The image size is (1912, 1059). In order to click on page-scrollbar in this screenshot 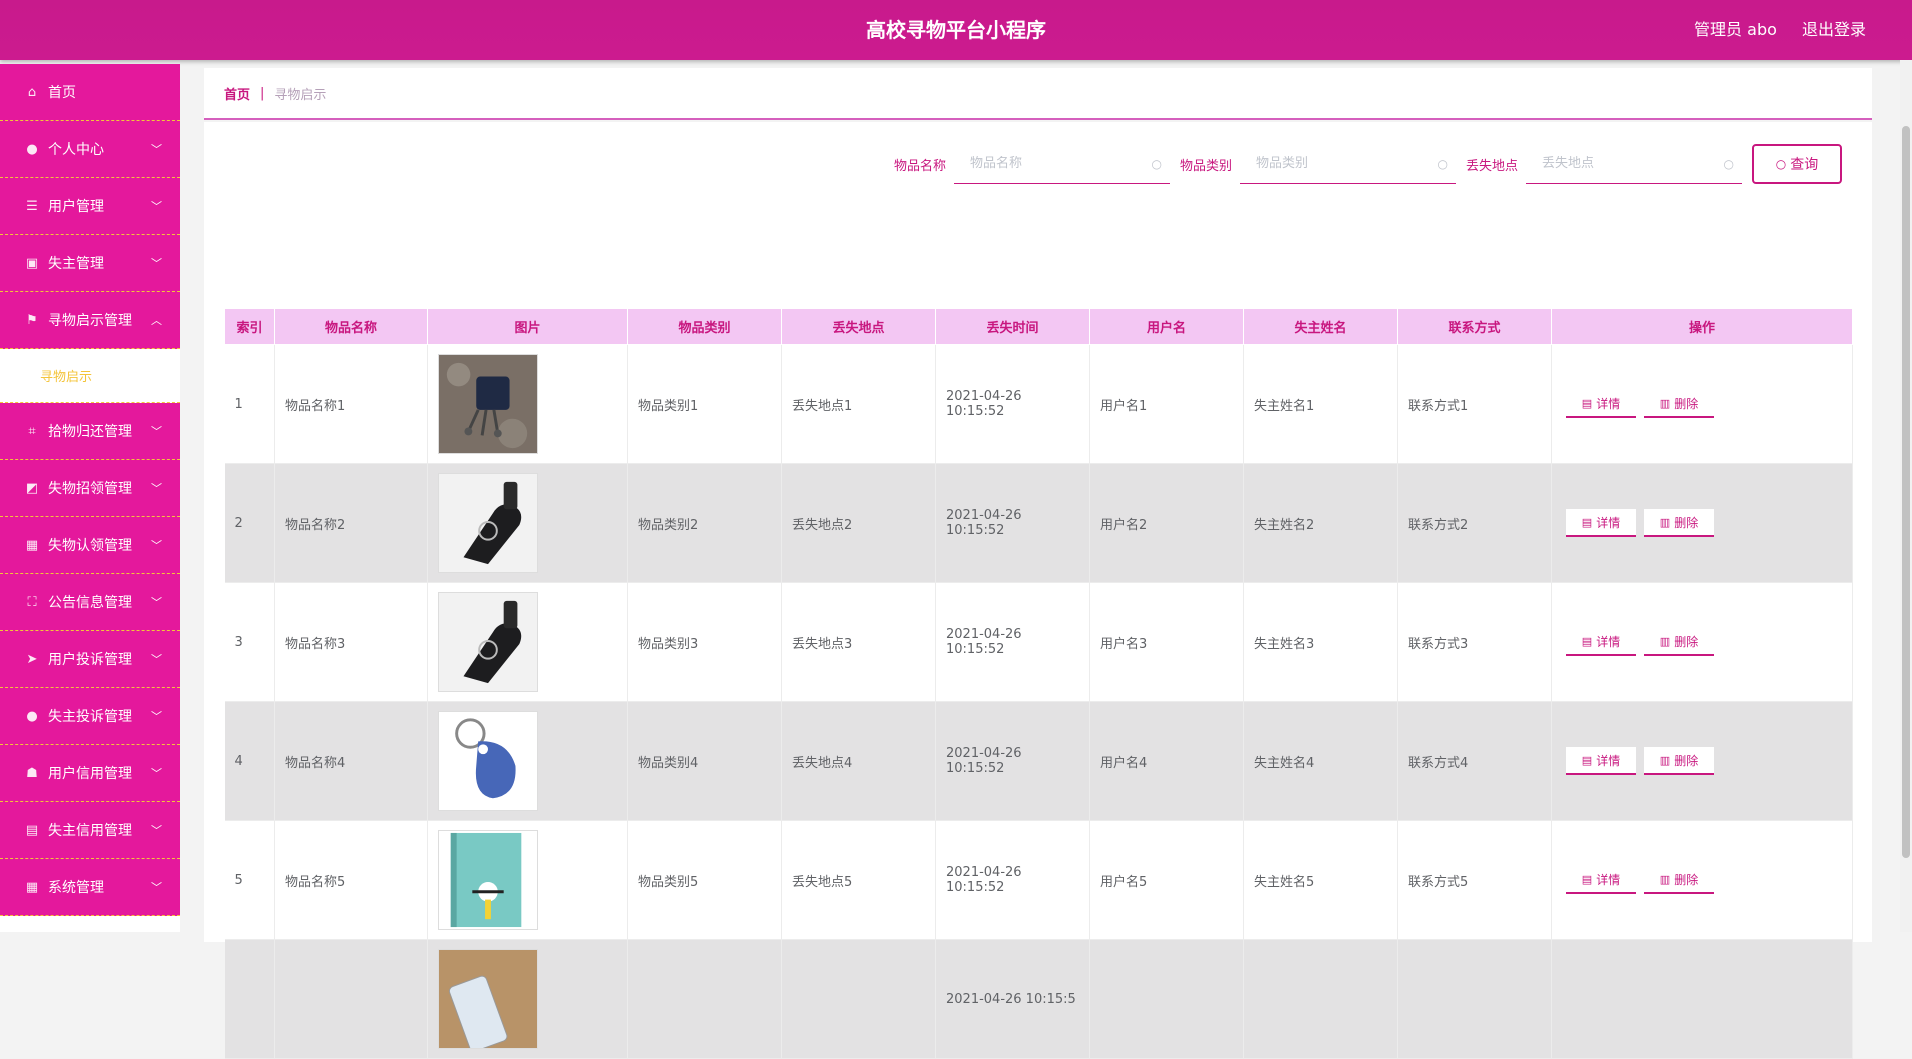, I will do `click(1906, 496)`.